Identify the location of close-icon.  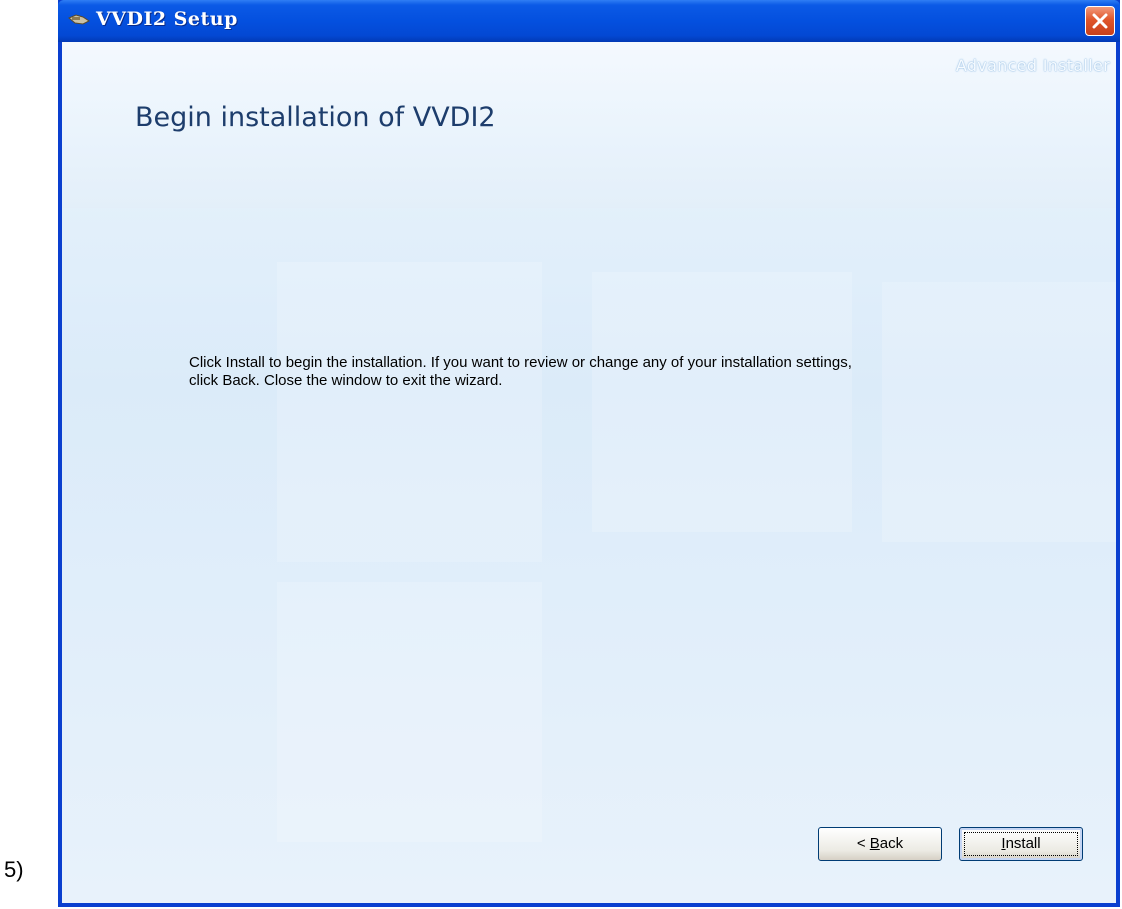
(1100, 21).